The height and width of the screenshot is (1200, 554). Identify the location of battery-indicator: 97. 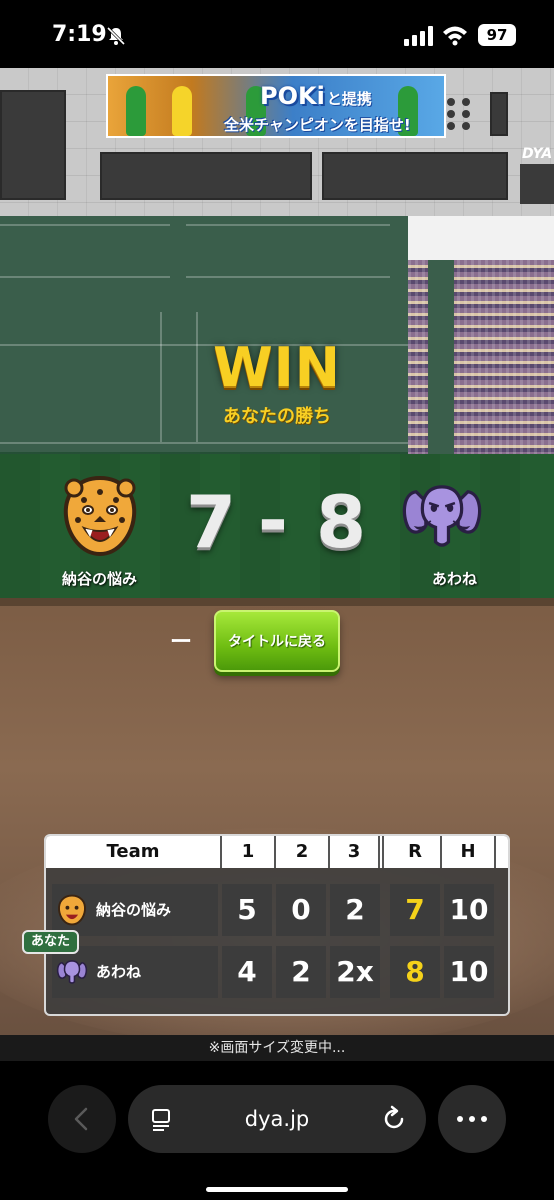
(497, 35).